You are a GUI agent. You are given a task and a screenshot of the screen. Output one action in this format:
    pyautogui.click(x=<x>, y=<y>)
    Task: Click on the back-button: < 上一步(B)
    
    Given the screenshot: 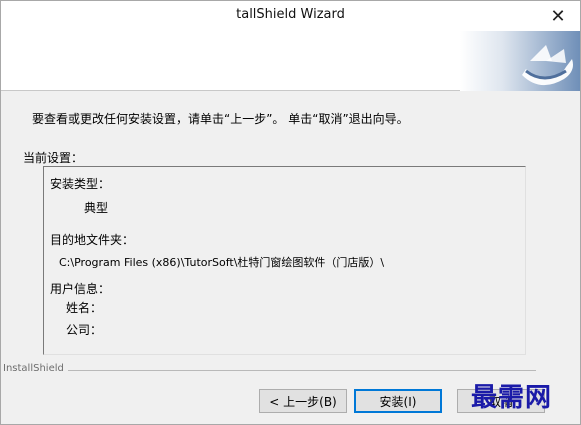 What is the action you would take?
    pyautogui.click(x=303, y=401)
    